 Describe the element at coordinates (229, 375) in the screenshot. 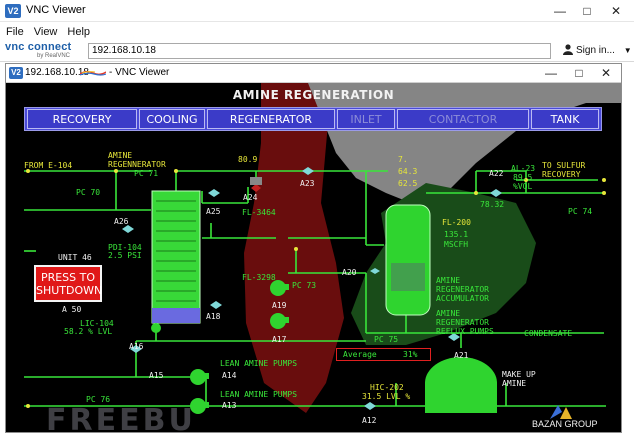

I see `label-a14: A14` at that location.